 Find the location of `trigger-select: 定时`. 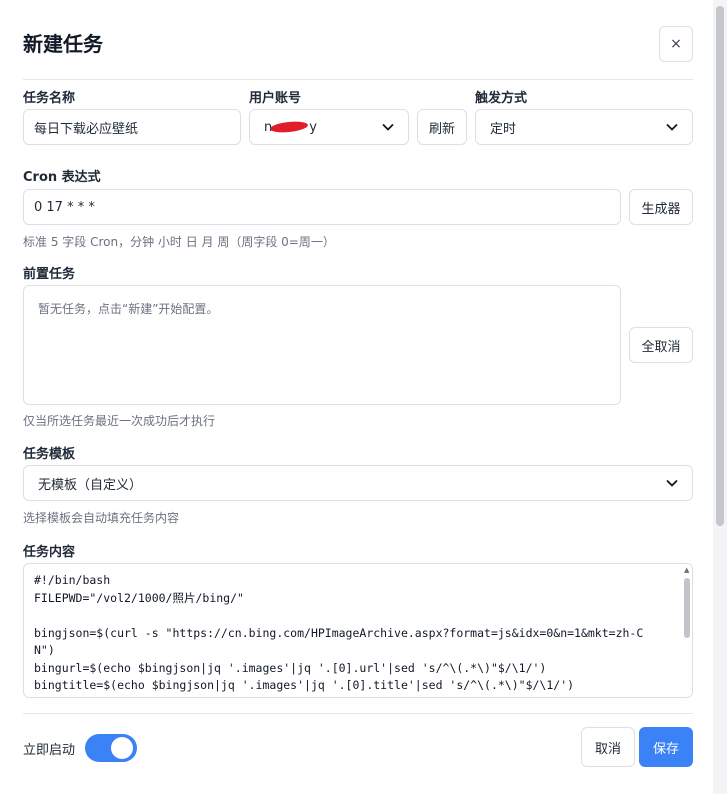

trigger-select: 定时 is located at coordinates (584, 127).